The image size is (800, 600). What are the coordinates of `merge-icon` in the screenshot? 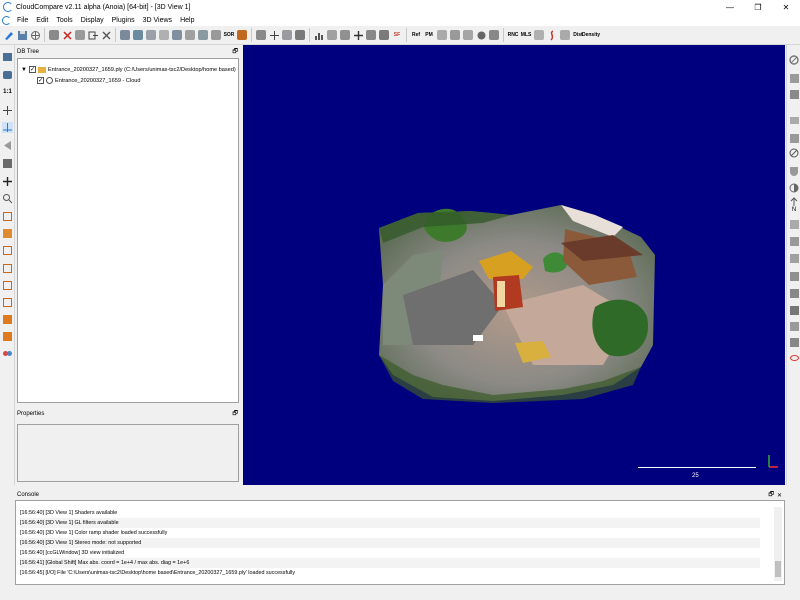 It's located at (67, 35).